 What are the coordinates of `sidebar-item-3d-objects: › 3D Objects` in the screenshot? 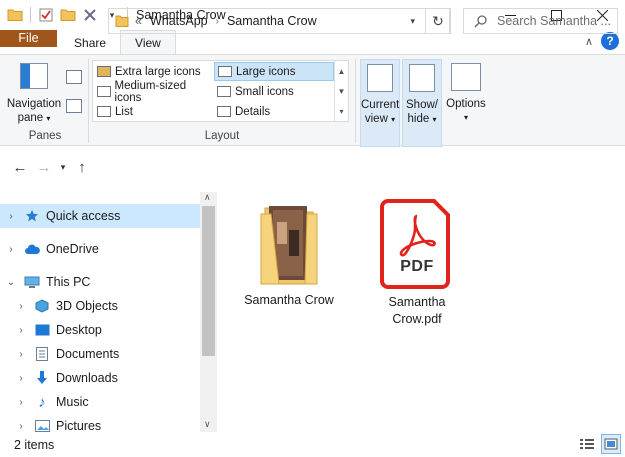 It's located at (100, 306).